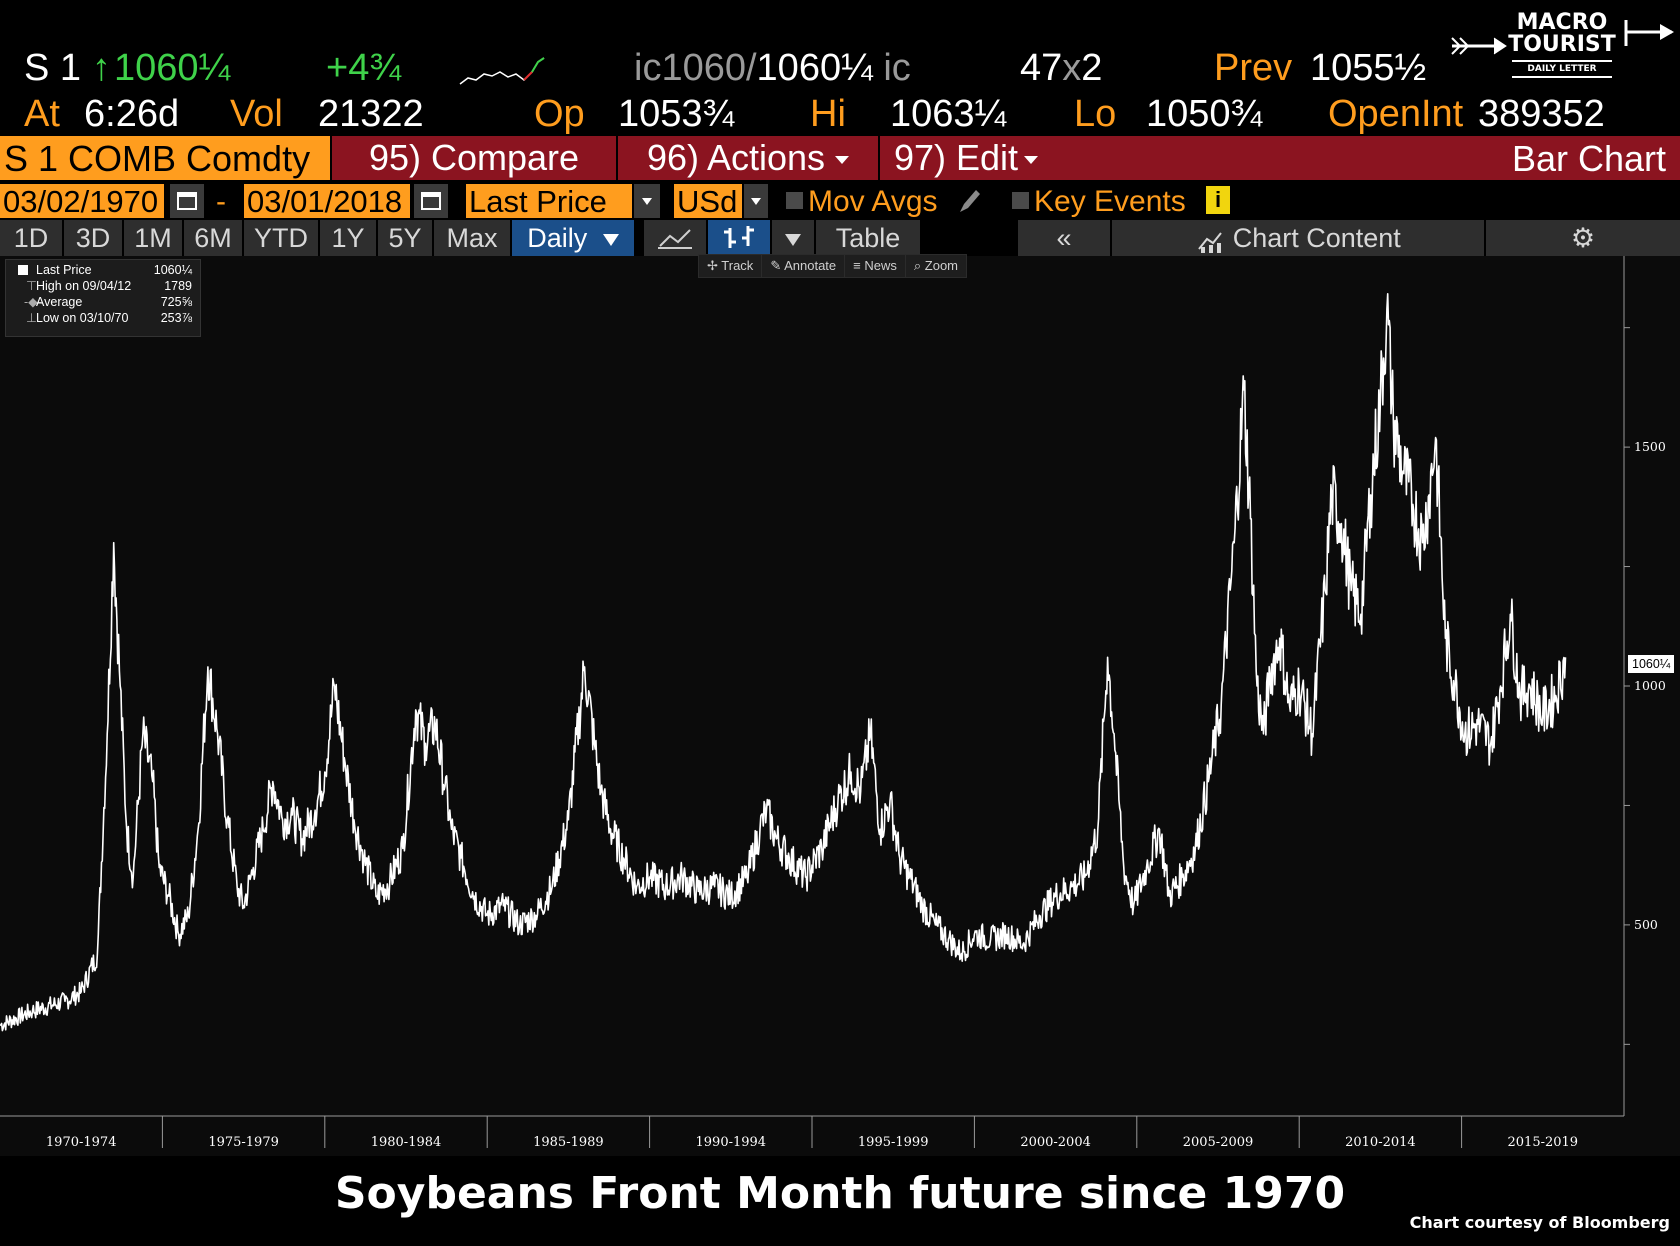  I want to click on x-tick-label: 2005-2009, so click(1218, 1142).